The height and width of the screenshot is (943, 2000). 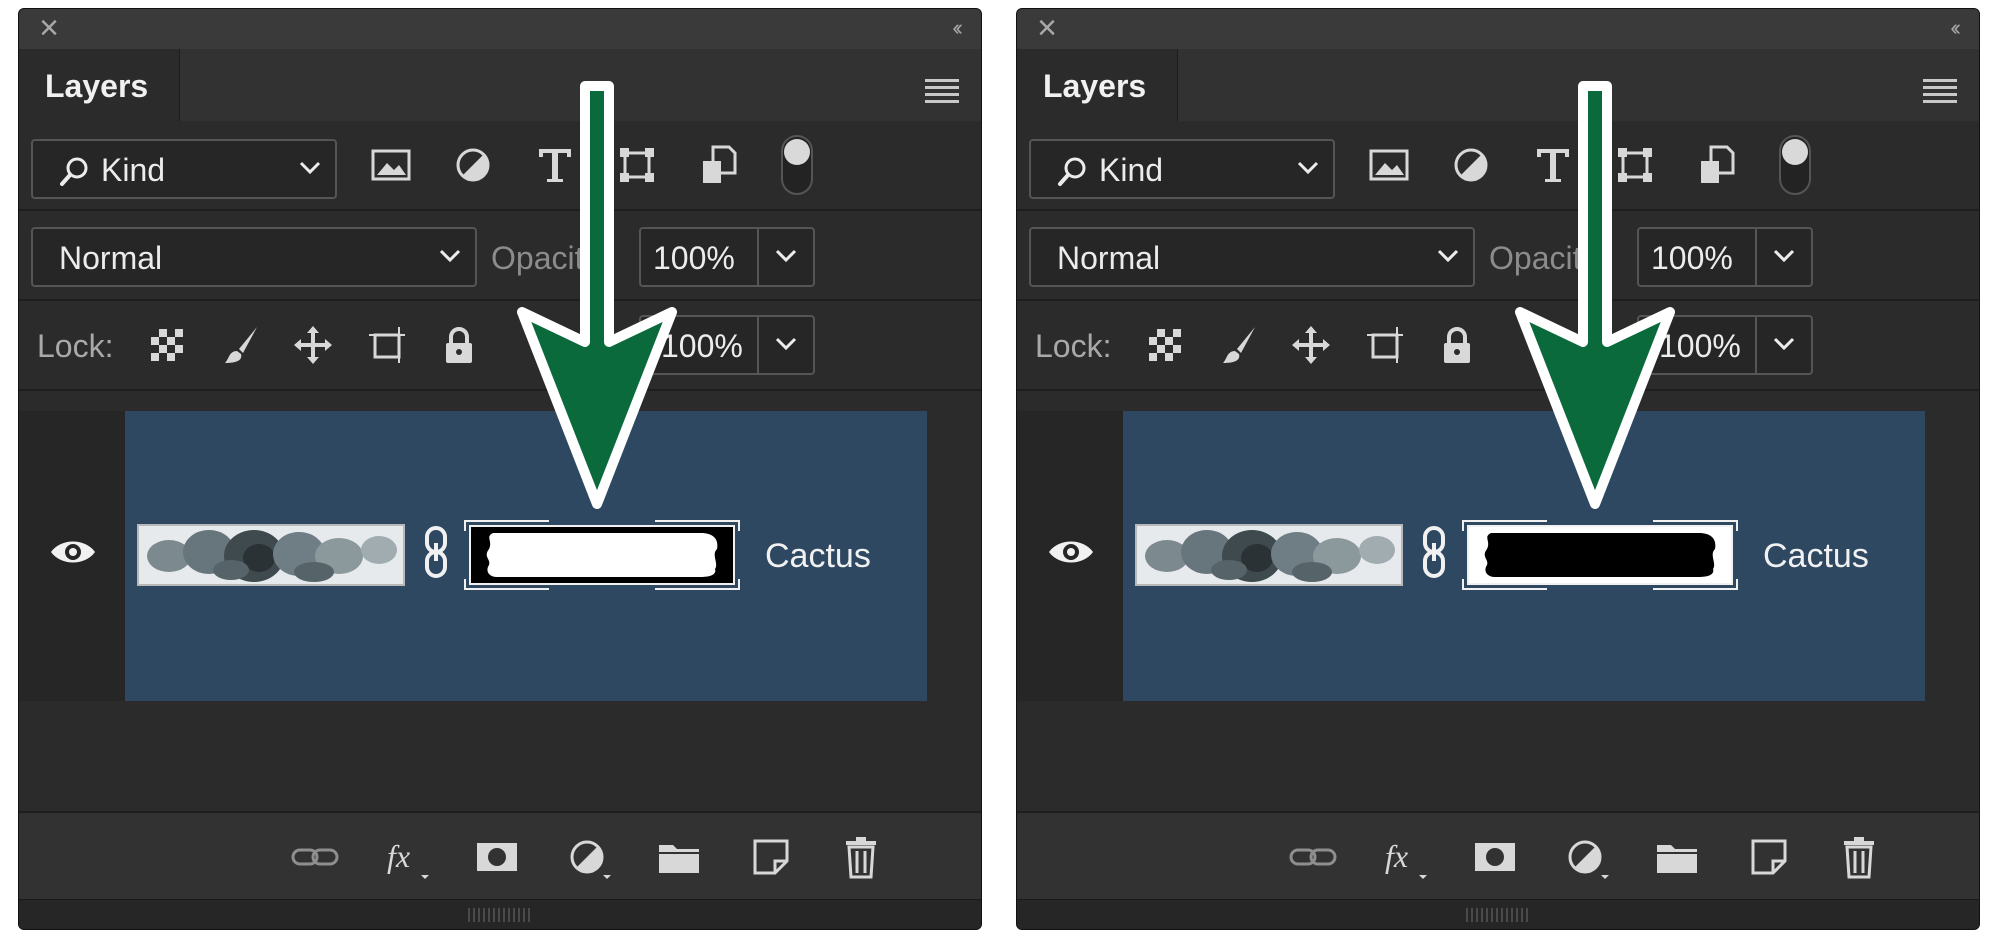 I want to click on blend-row: Normal Opacity: 100%, so click(x=500, y=256).